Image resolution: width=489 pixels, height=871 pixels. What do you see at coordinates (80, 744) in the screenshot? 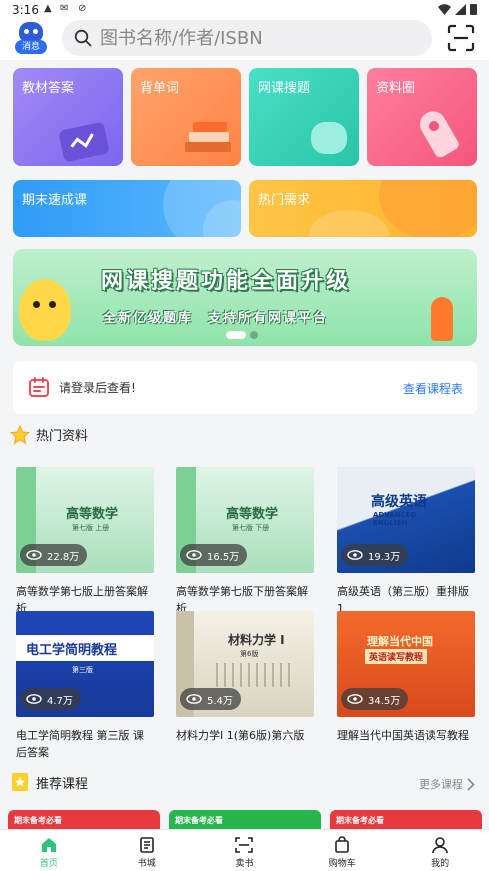
I see `book-title: 电工学简明教程 第三版 课后答案` at bounding box center [80, 744].